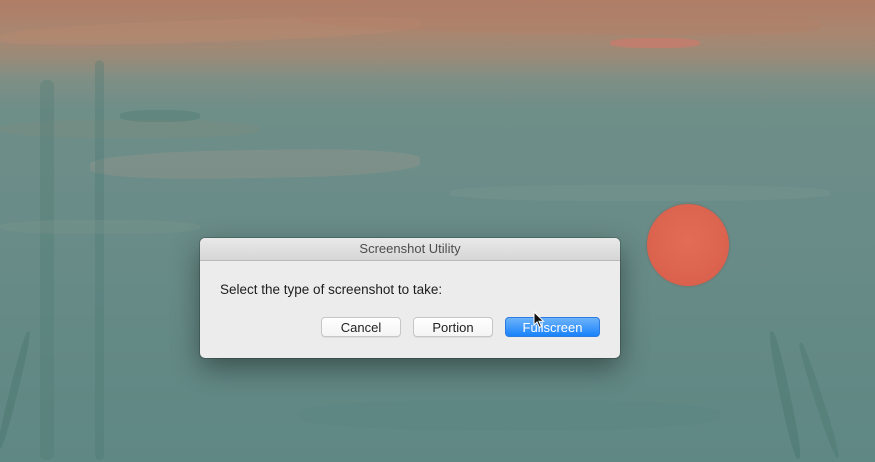 Image resolution: width=875 pixels, height=462 pixels. What do you see at coordinates (552, 327) in the screenshot?
I see `fullscreen-button: Fullscreen` at bounding box center [552, 327].